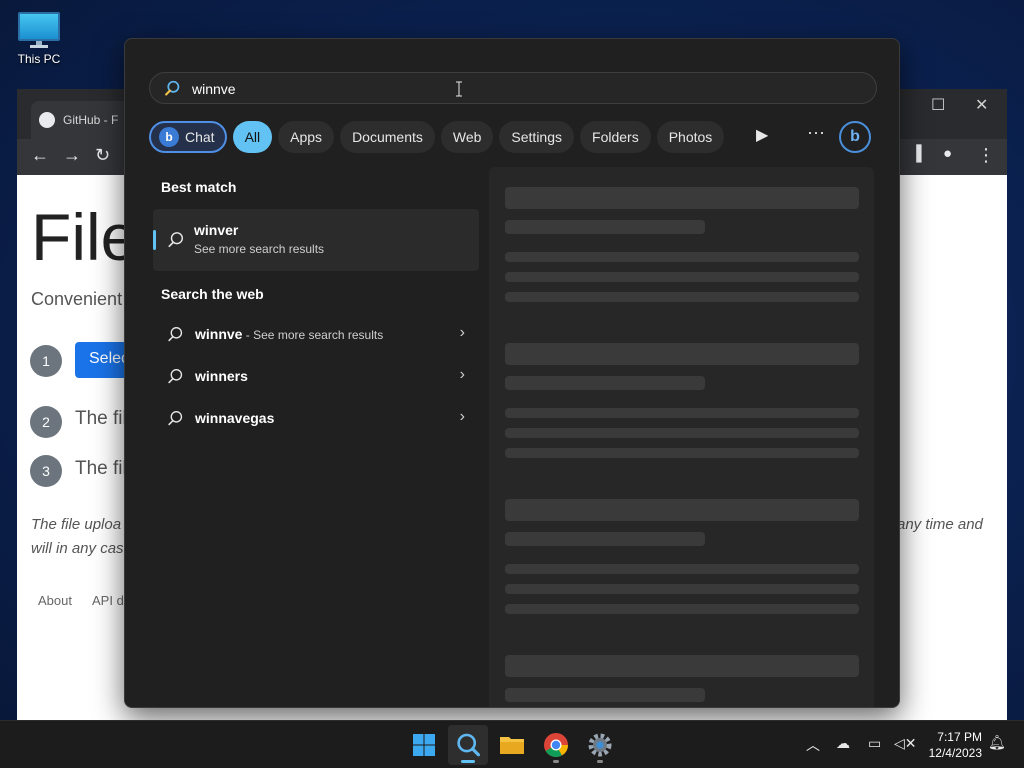 The image size is (1024, 768). What do you see at coordinates (938, 105) in the screenshot?
I see `maximize-icon: ☐` at bounding box center [938, 105].